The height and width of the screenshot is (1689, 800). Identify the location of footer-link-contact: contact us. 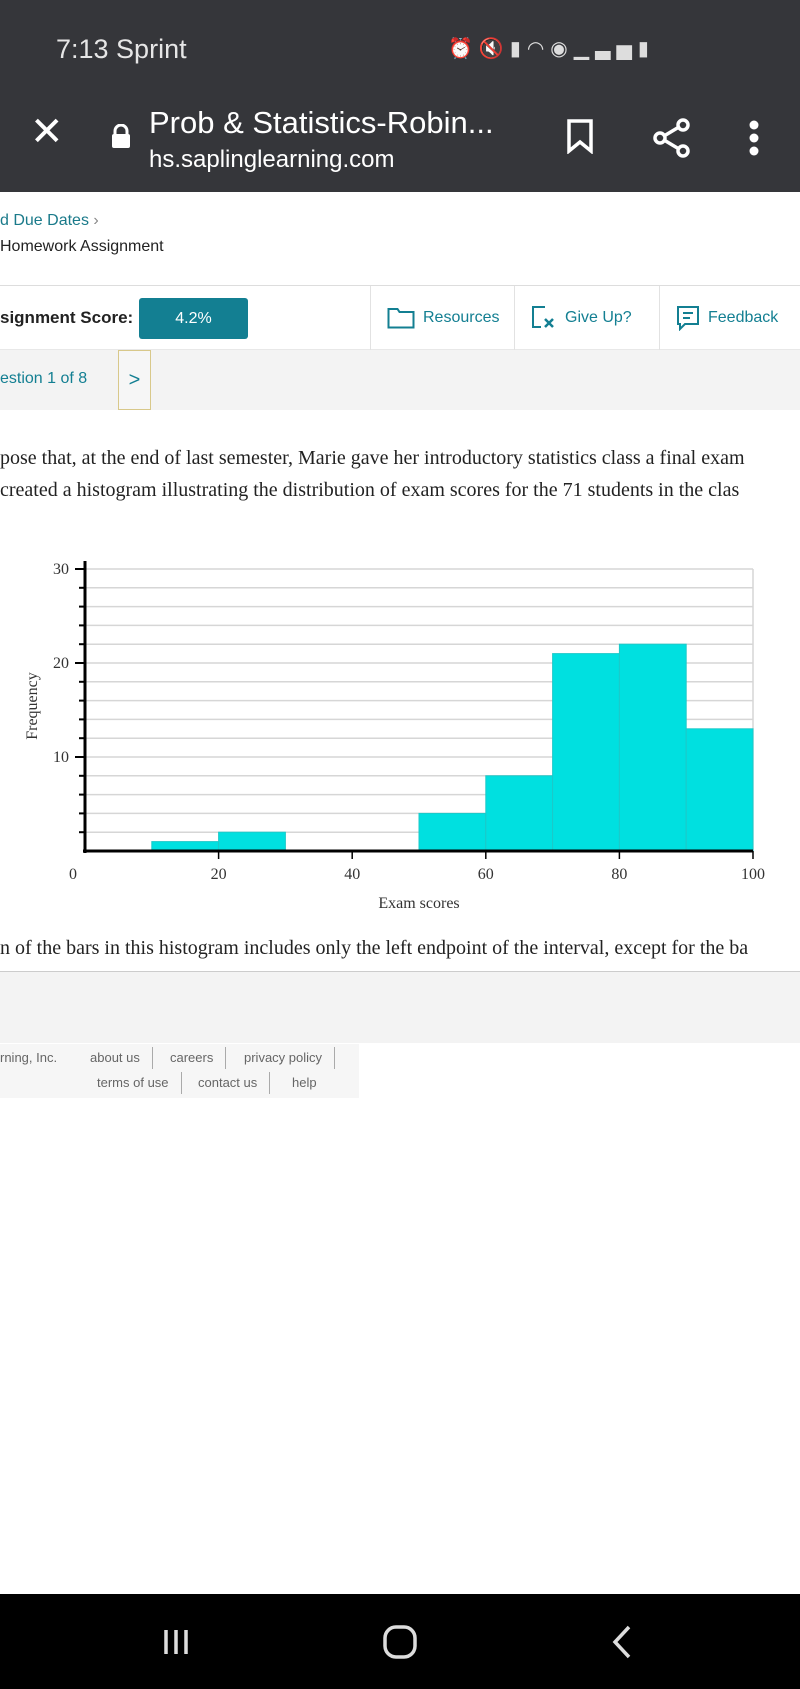
(228, 1083).